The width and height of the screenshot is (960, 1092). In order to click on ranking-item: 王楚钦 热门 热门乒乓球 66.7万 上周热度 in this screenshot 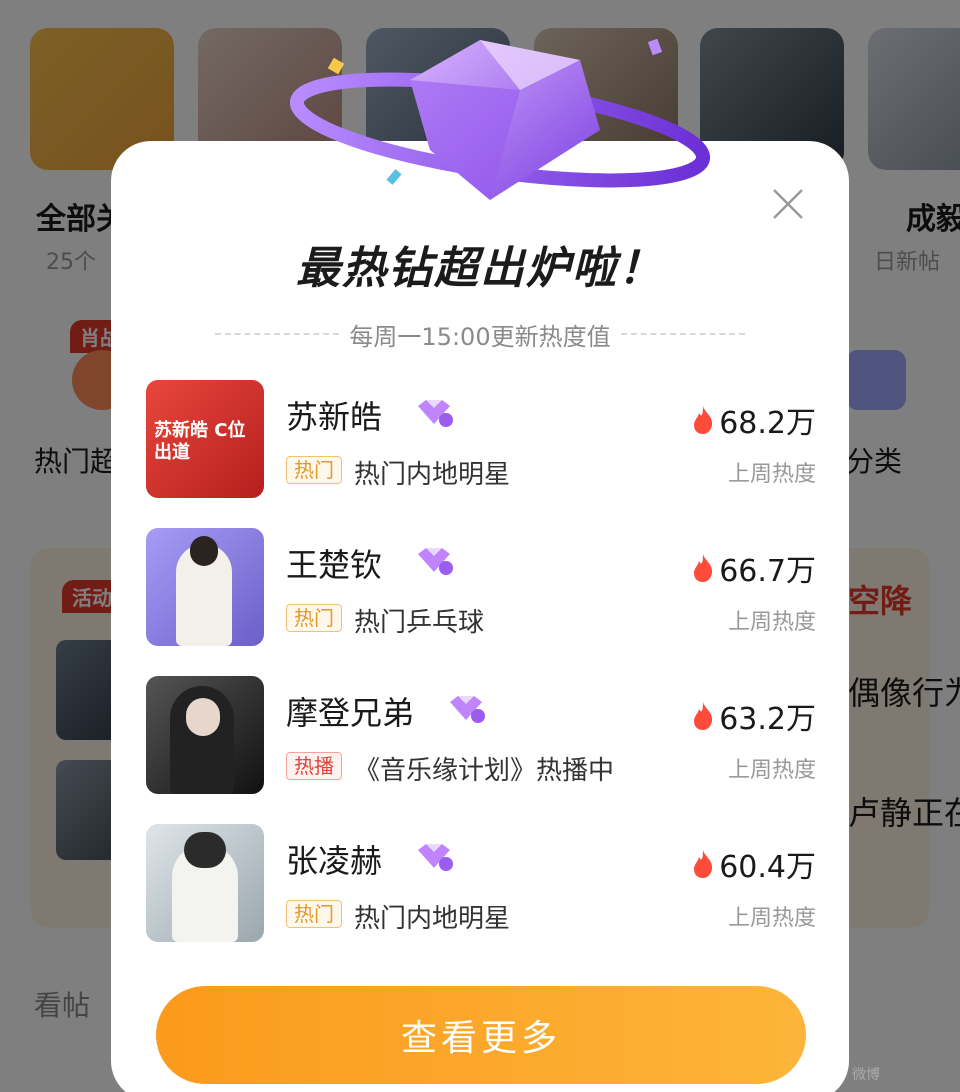, I will do `click(481, 602)`.